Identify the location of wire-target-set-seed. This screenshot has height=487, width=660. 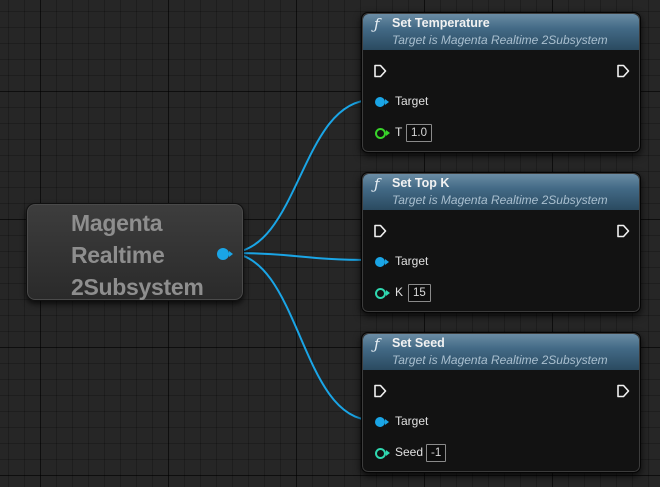
(300, 336).